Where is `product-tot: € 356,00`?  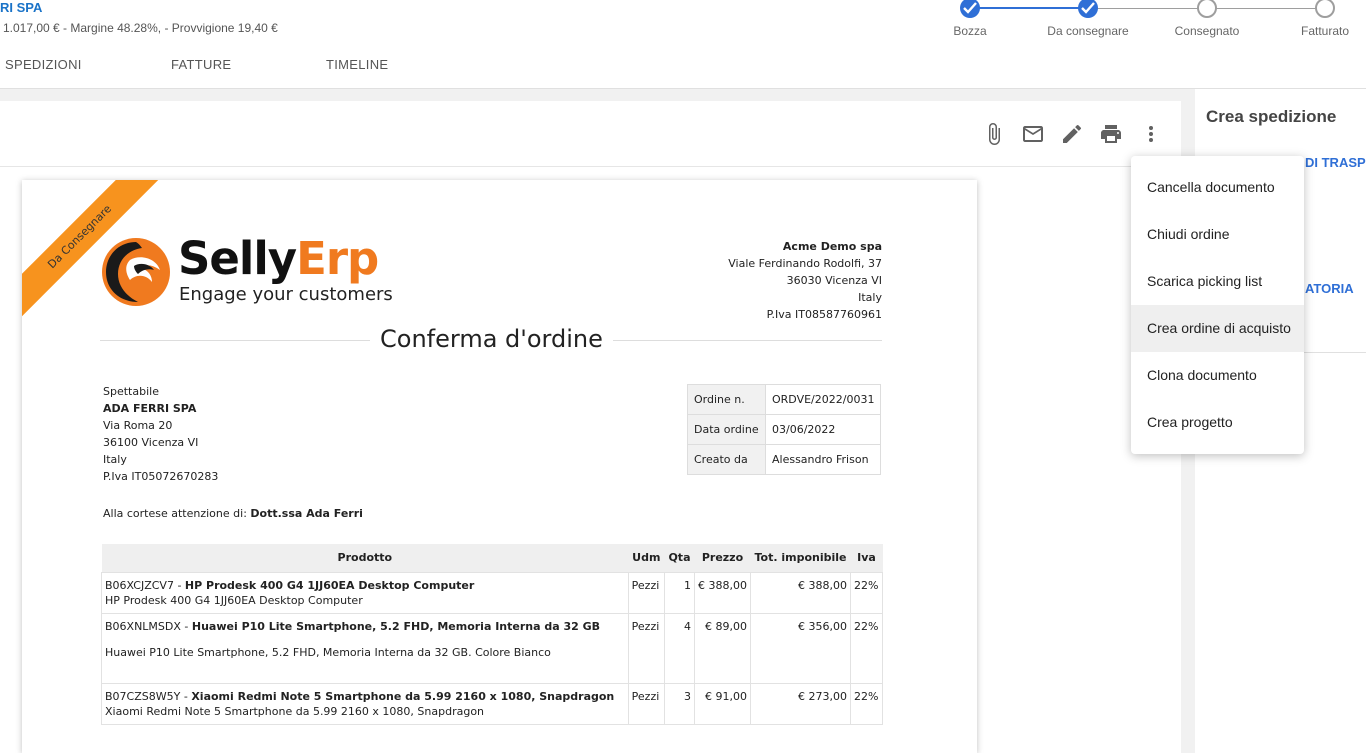
product-tot: € 356,00 is located at coordinates (800, 648).